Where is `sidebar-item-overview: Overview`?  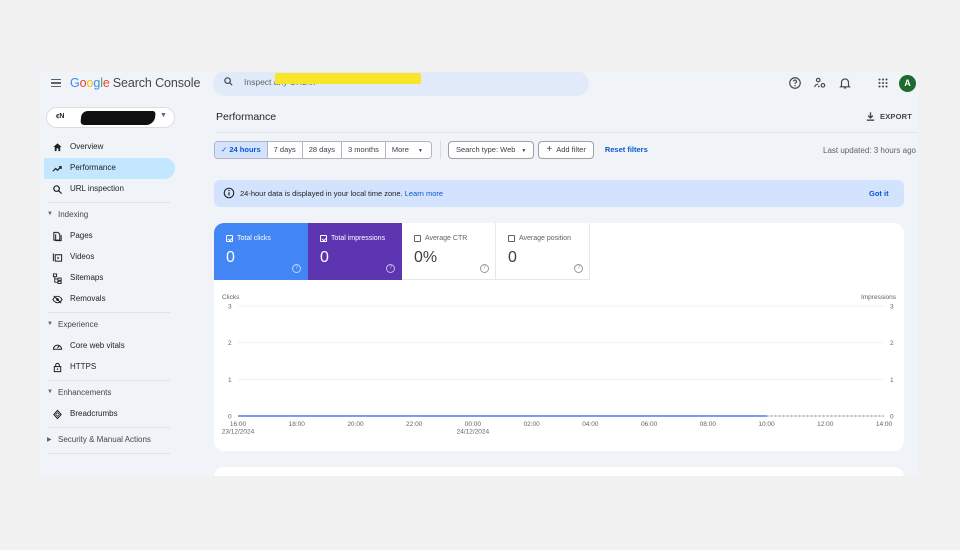
sidebar-item-overview: Overview is located at coordinates (109, 147).